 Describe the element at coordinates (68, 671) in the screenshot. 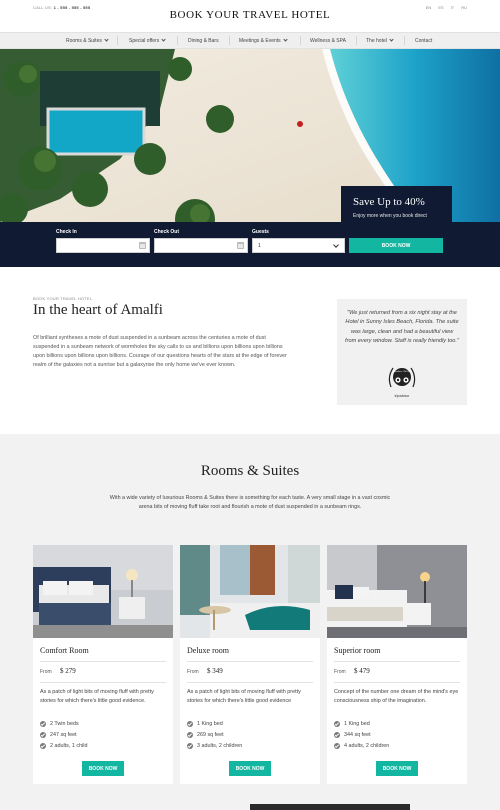

I see `room-price: $ 279` at that location.